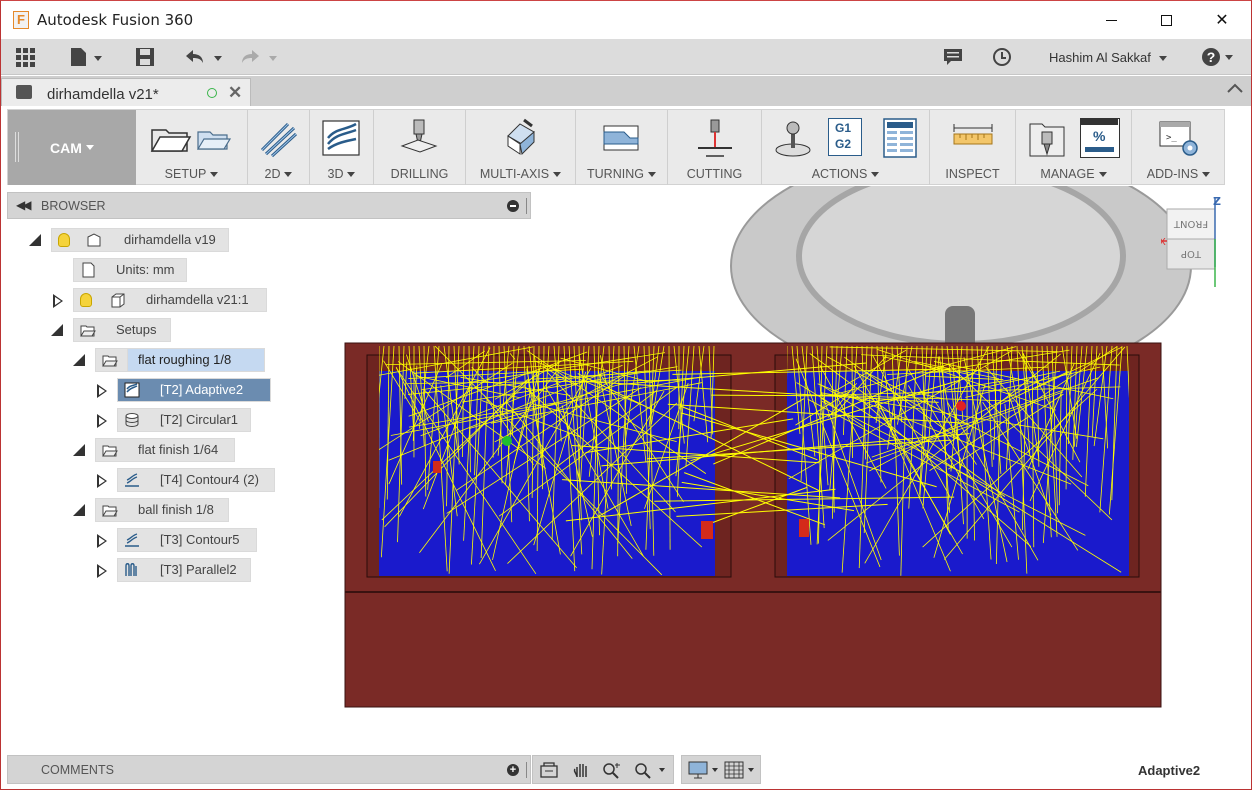 The image size is (1252, 790). I want to click on file-menu-icon, so click(87, 57).